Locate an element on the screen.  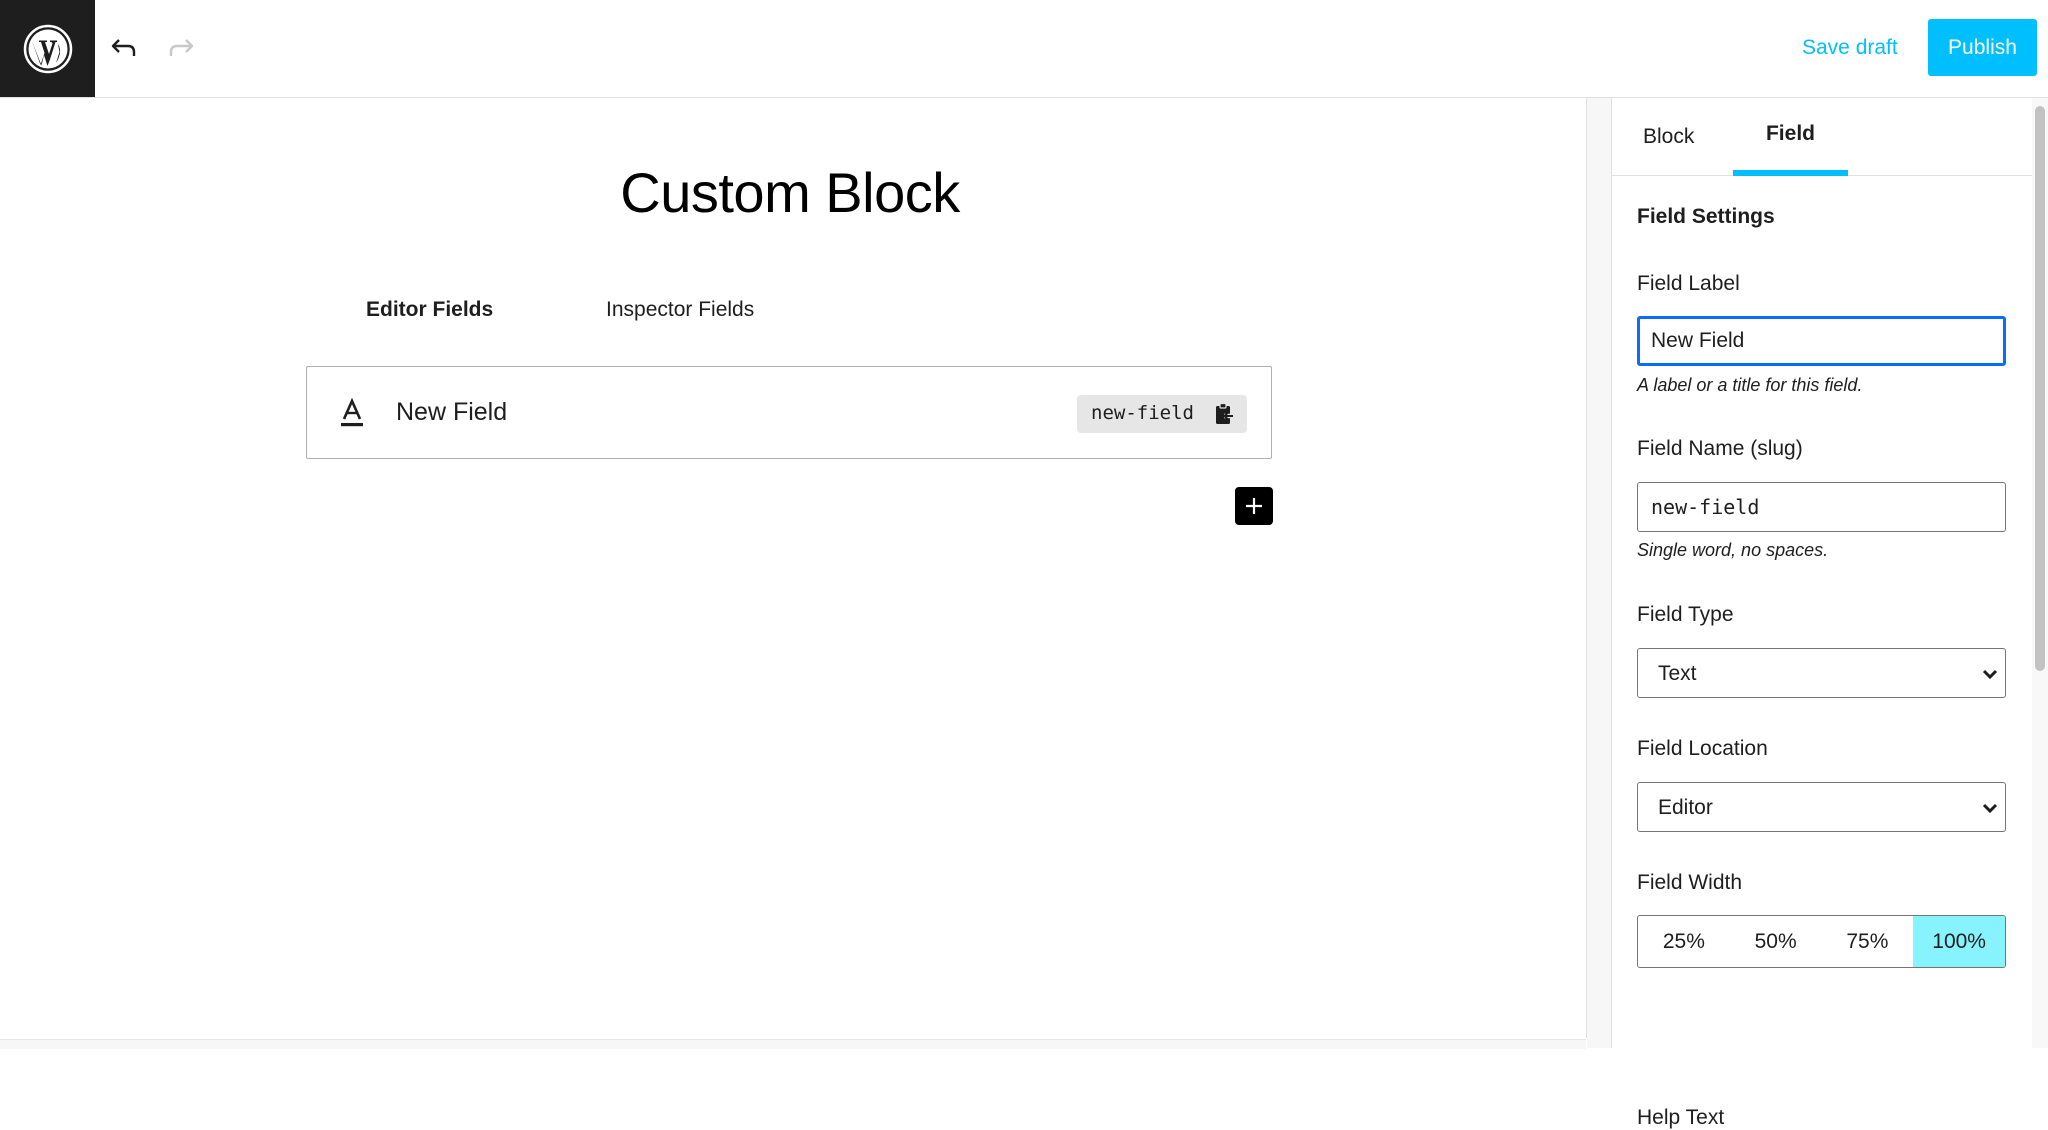
field-location-value: Editor is located at coordinates (1685, 807).